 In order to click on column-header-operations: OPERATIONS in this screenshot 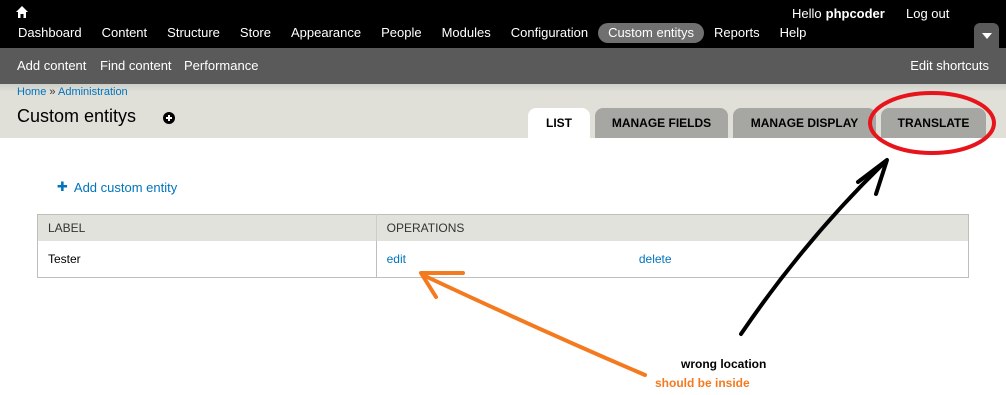, I will do `click(673, 227)`.